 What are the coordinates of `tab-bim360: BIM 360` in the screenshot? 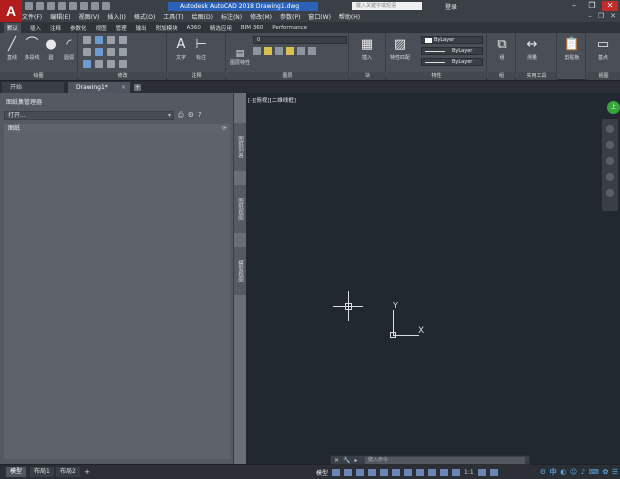 It's located at (252, 28).